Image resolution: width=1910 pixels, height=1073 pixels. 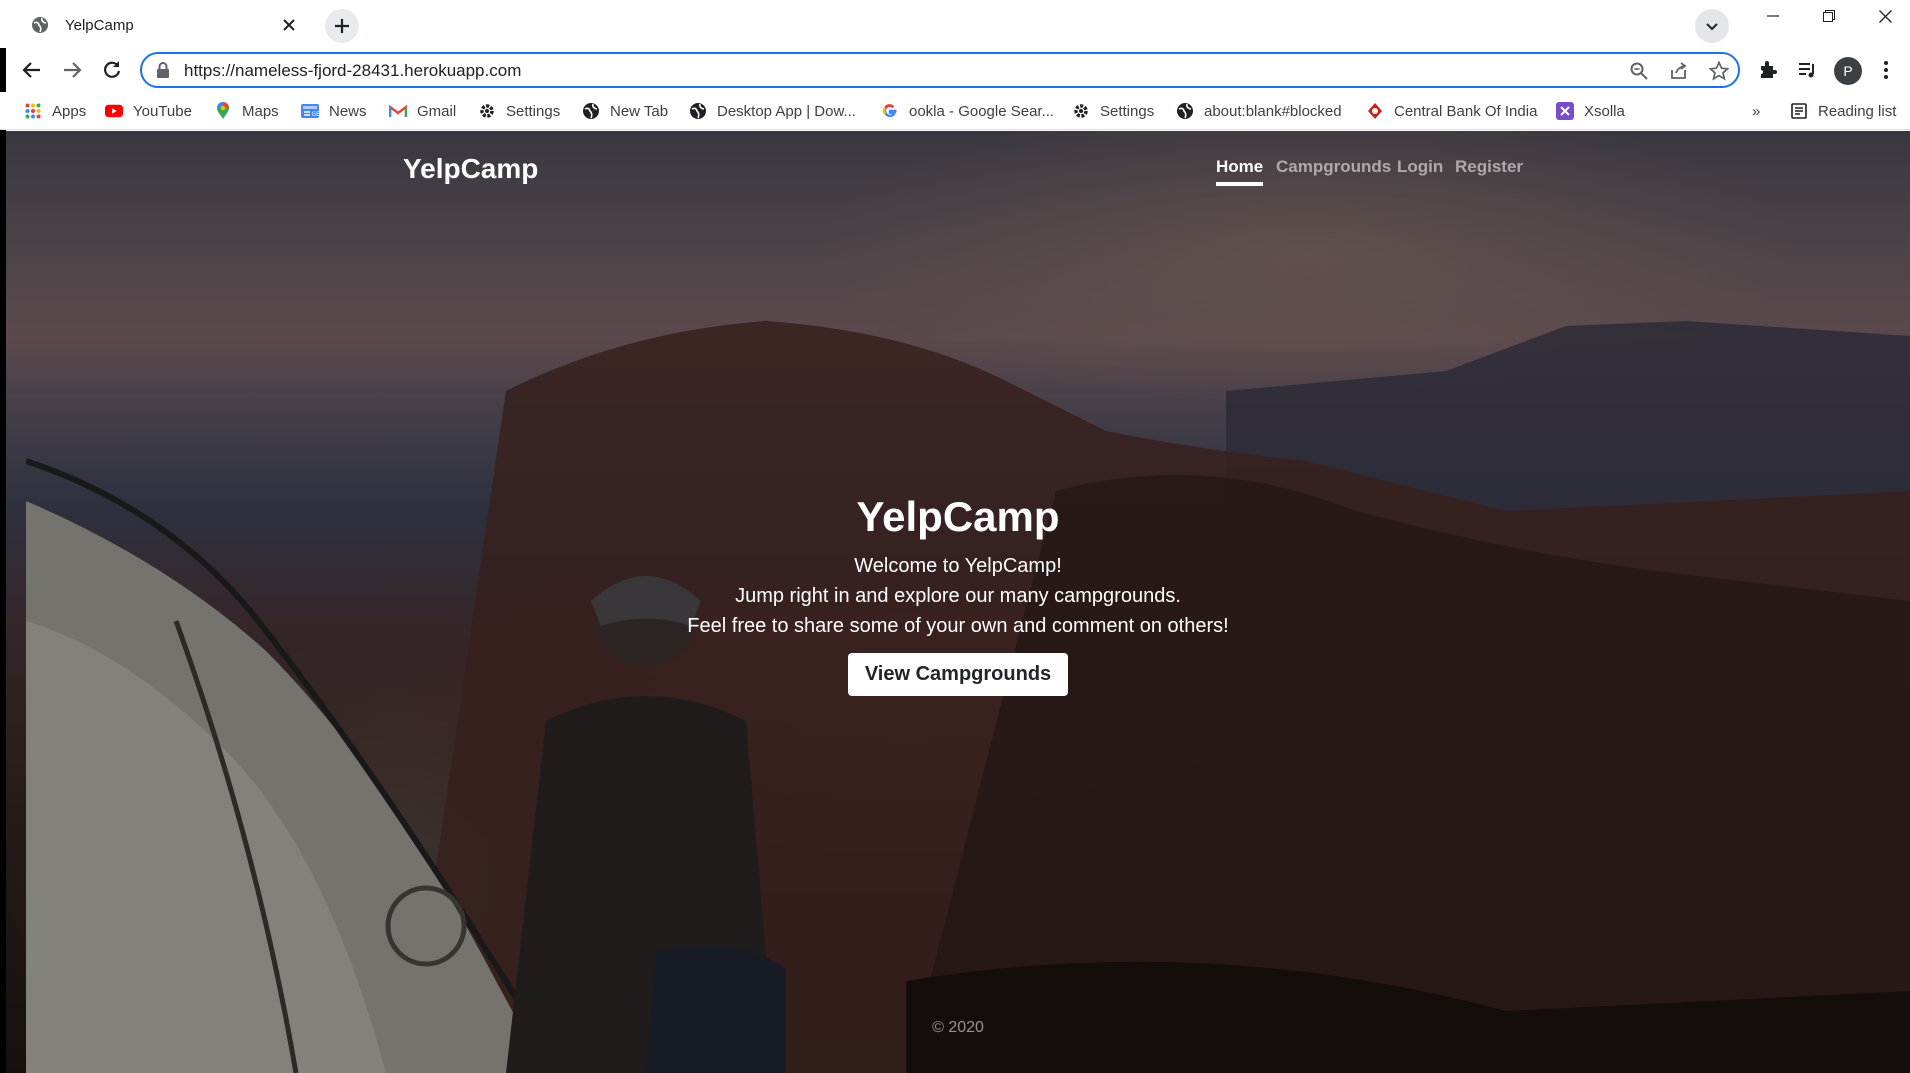 What do you see at coordinates (1273, 111) in the screenshot?
I see `bookmark-label: about:blank#blocked` at bounding box center [1273, 111].